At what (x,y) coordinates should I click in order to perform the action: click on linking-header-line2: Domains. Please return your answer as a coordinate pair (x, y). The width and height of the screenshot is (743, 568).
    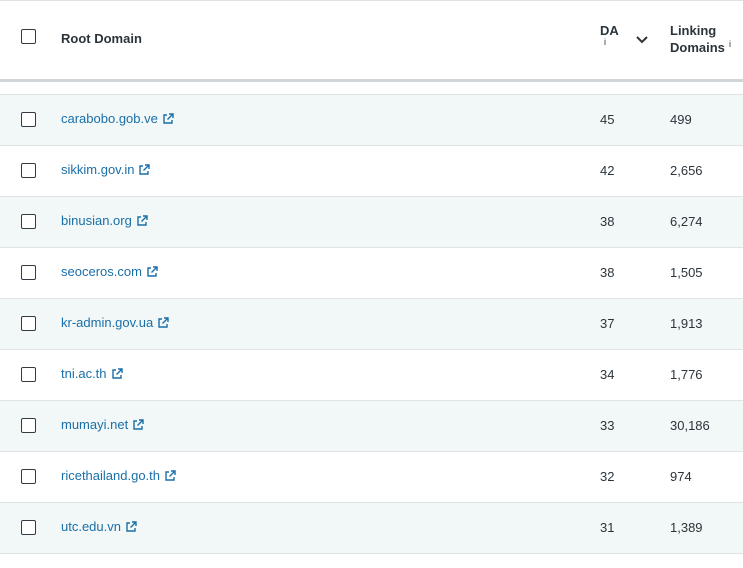
    Looking at the image, I should click on (697, 47).